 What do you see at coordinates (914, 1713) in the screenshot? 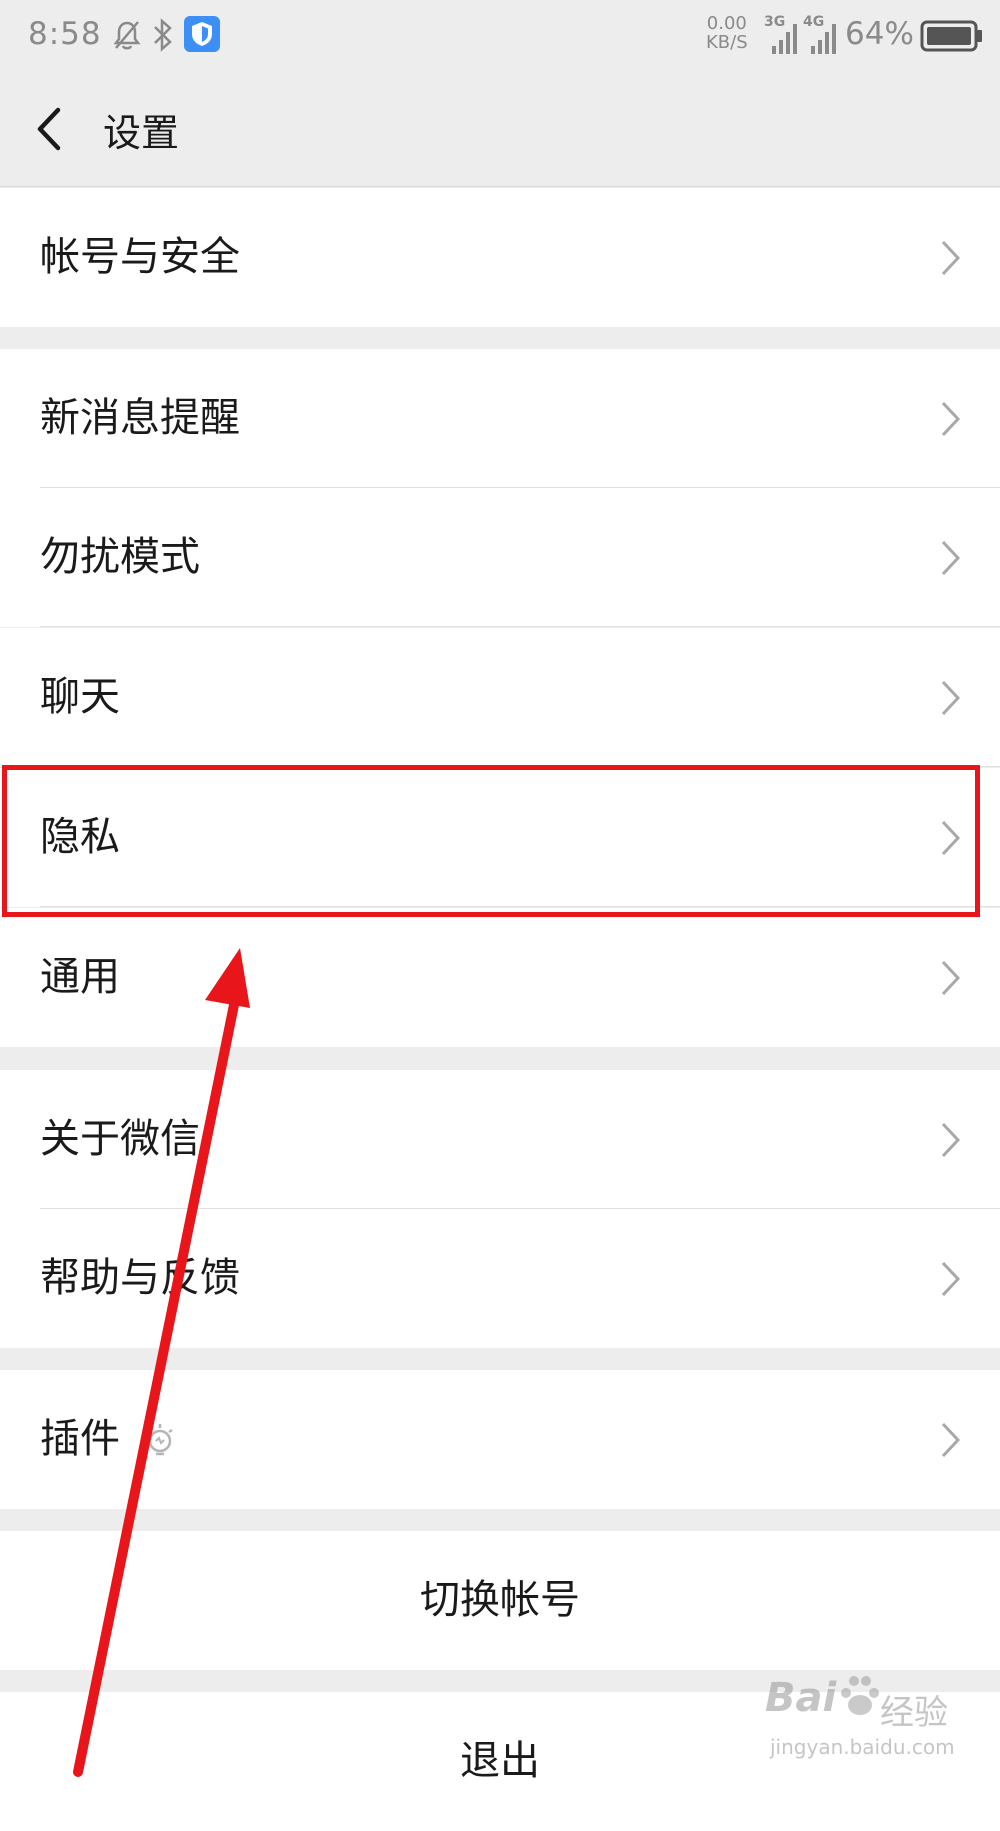
I see `watermark-jingyan: 经验` at bounding box center [914, 1713].